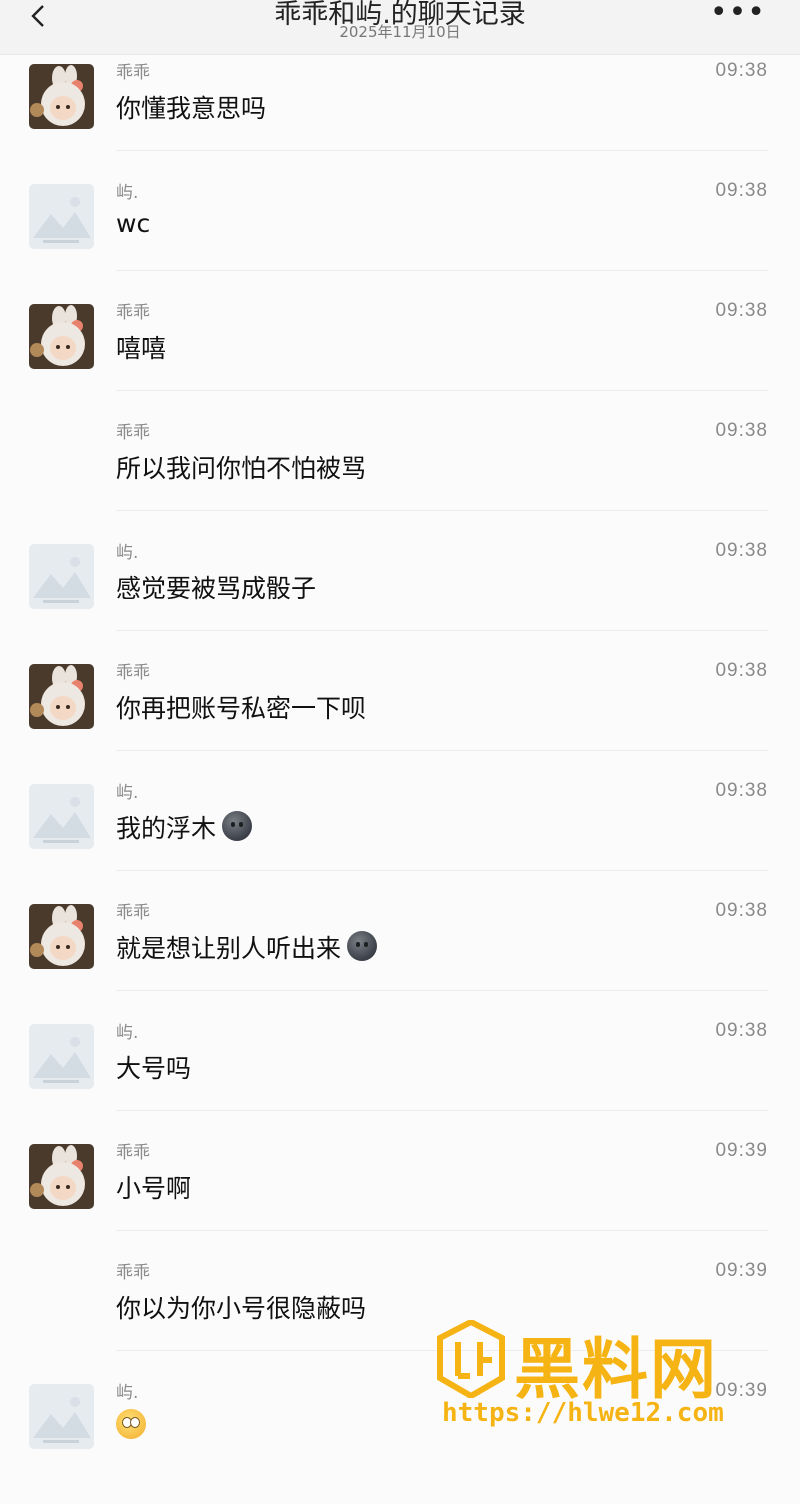 The height and width of the screenshot is (1504, 800). What do you see at coordinates (606, 1380) in the screenshot?
I see `watermark-logo: 黑料网 https://hlwe12.com` at bounding box center [606, 1380].